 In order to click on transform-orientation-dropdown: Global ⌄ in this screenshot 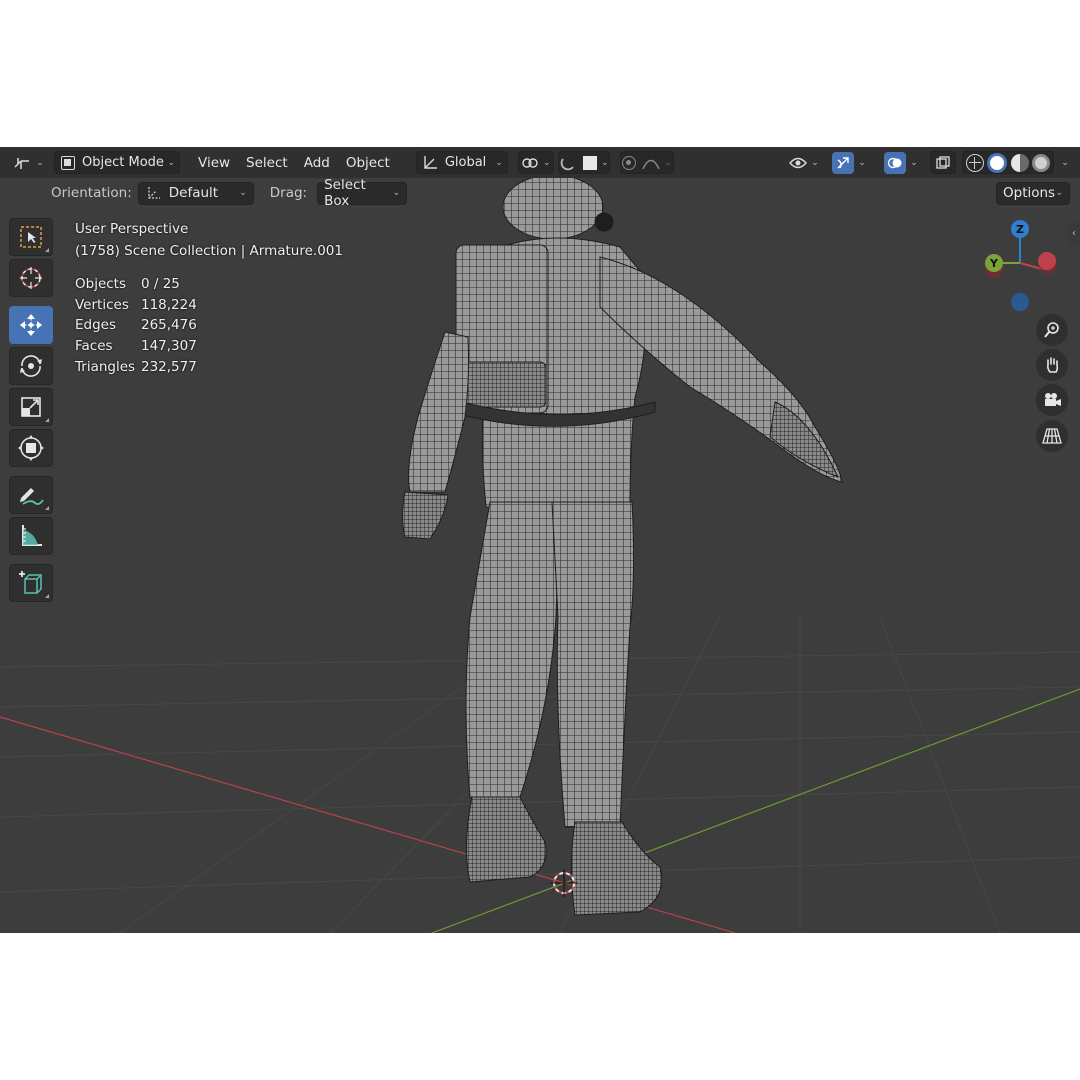, I will do `click(461, 162)`.